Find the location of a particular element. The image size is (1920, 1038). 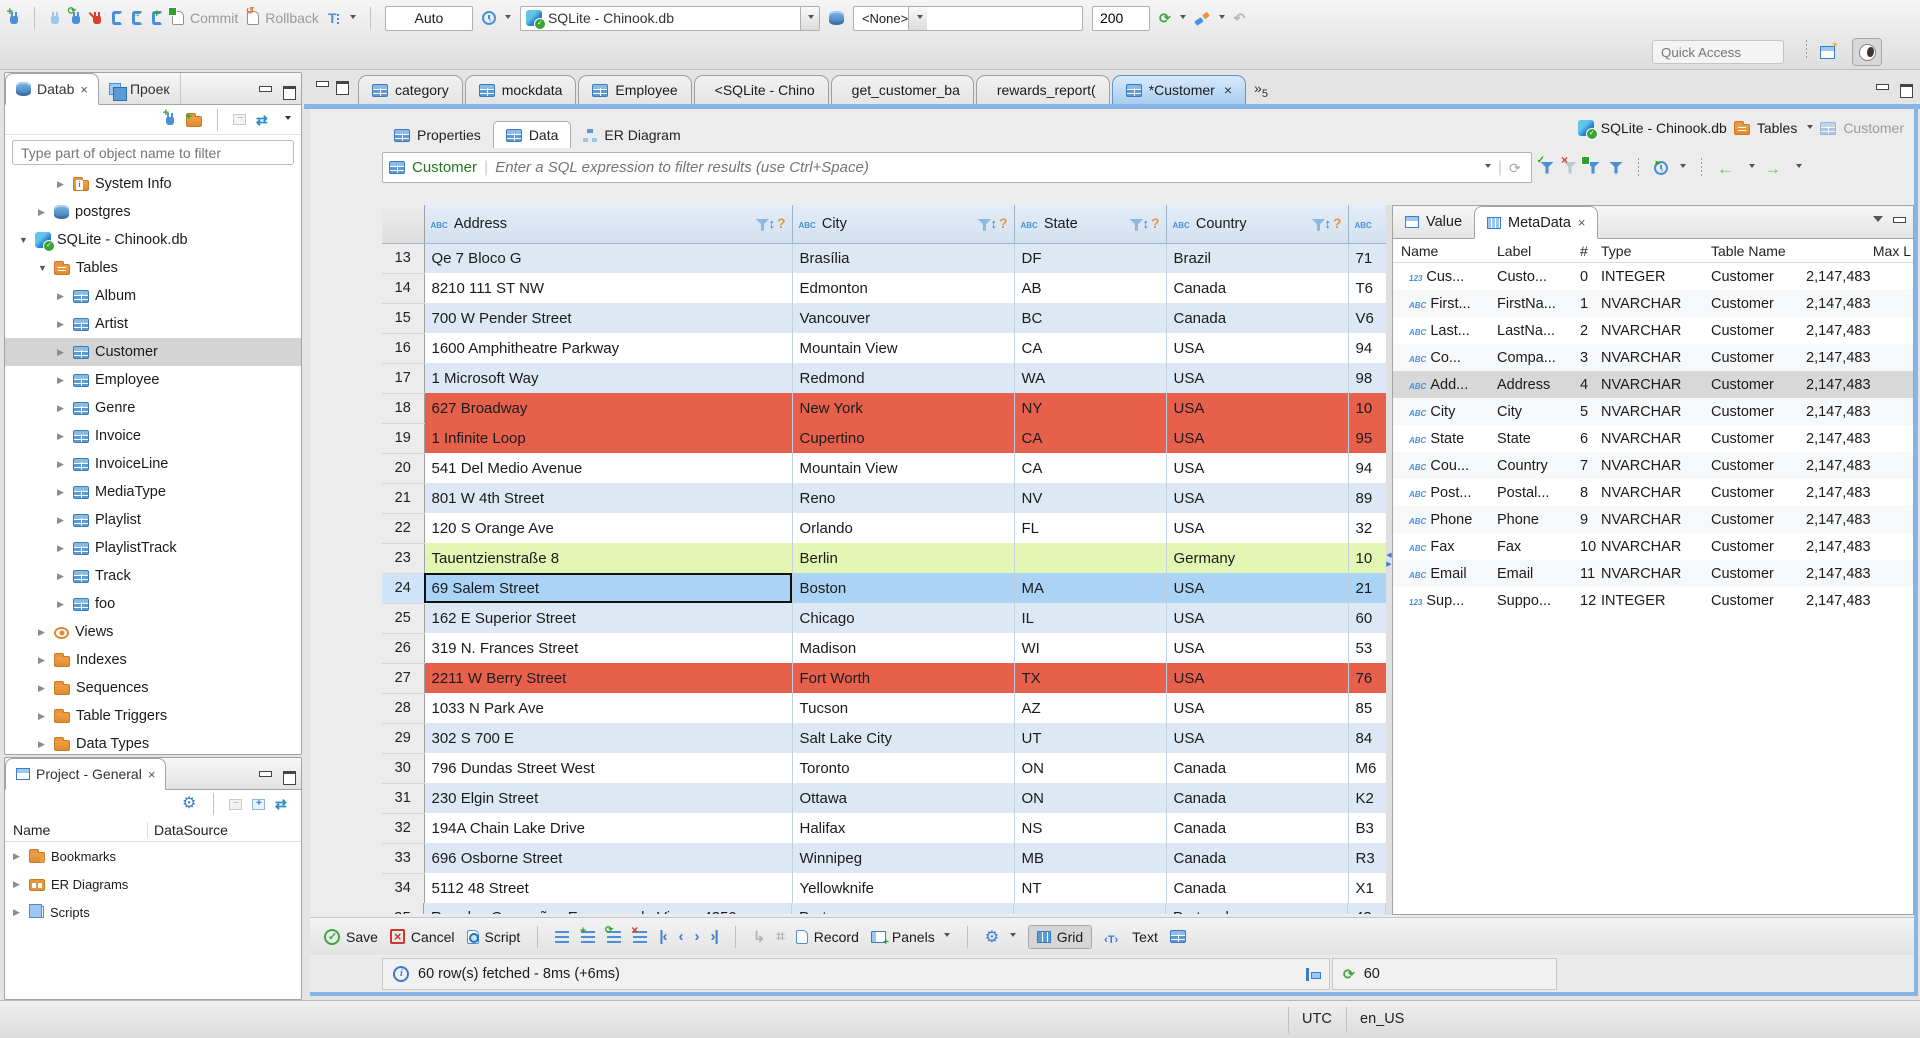

cancel-button: Cancel is located at coordinates (422, 937).